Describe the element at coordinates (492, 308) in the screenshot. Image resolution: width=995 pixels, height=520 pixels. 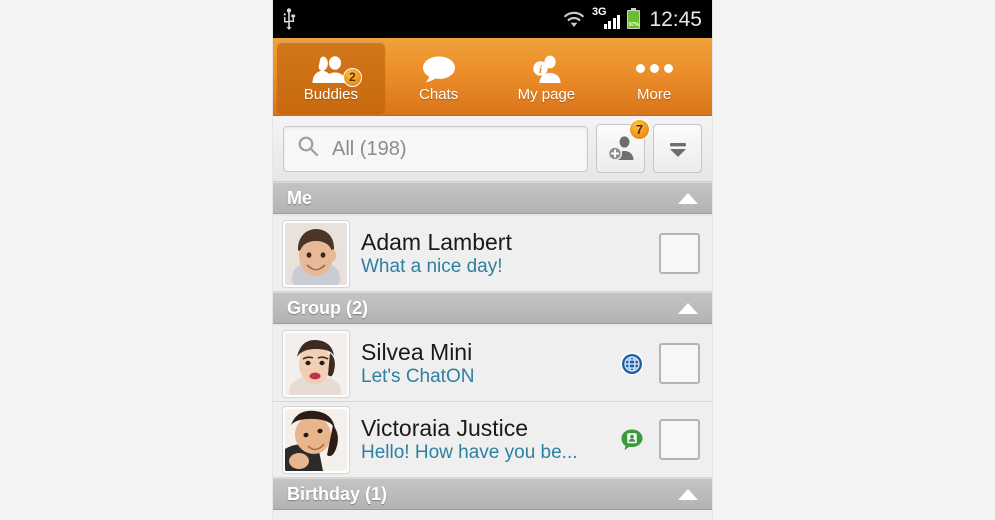
I see `section-header-group: Group (2)` at that location.